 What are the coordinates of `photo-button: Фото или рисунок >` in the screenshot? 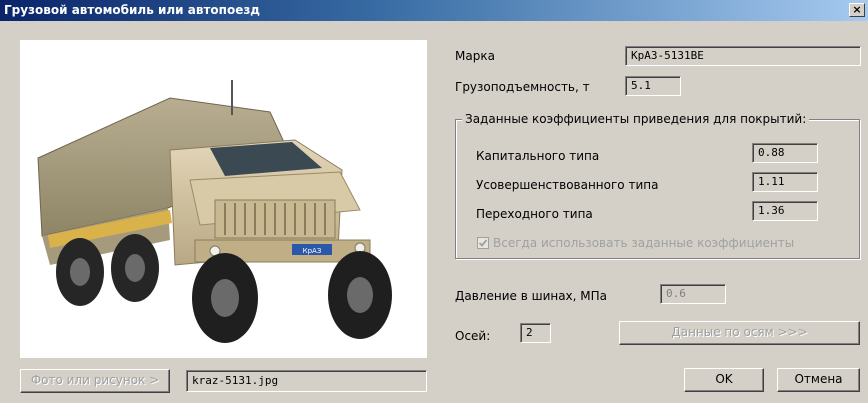 It's located at (95, 381).